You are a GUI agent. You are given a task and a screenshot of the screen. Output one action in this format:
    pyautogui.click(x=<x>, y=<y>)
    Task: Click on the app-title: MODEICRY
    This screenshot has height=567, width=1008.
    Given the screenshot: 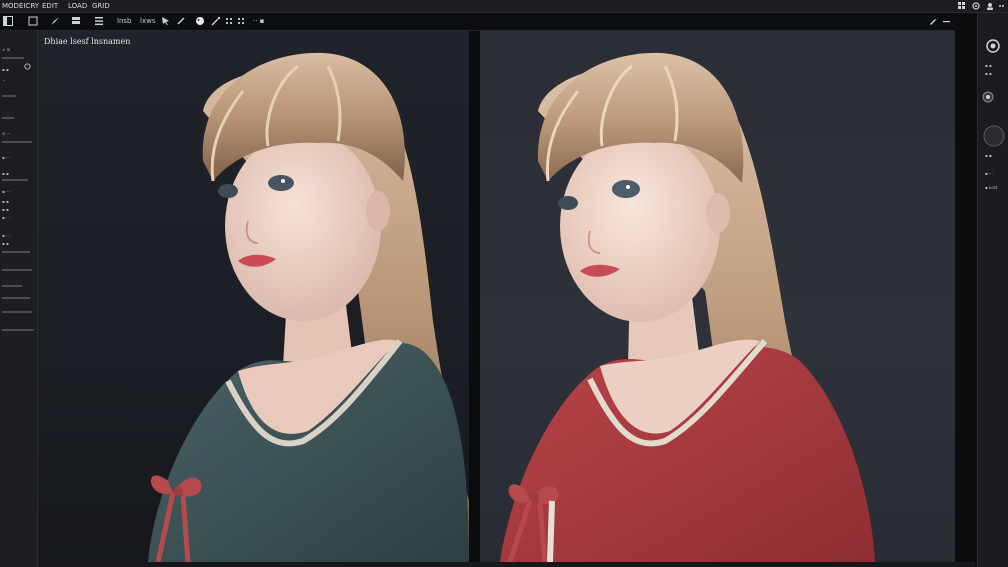 What is the action you would take?
    pyautogui.click(x=21, y=6)
    